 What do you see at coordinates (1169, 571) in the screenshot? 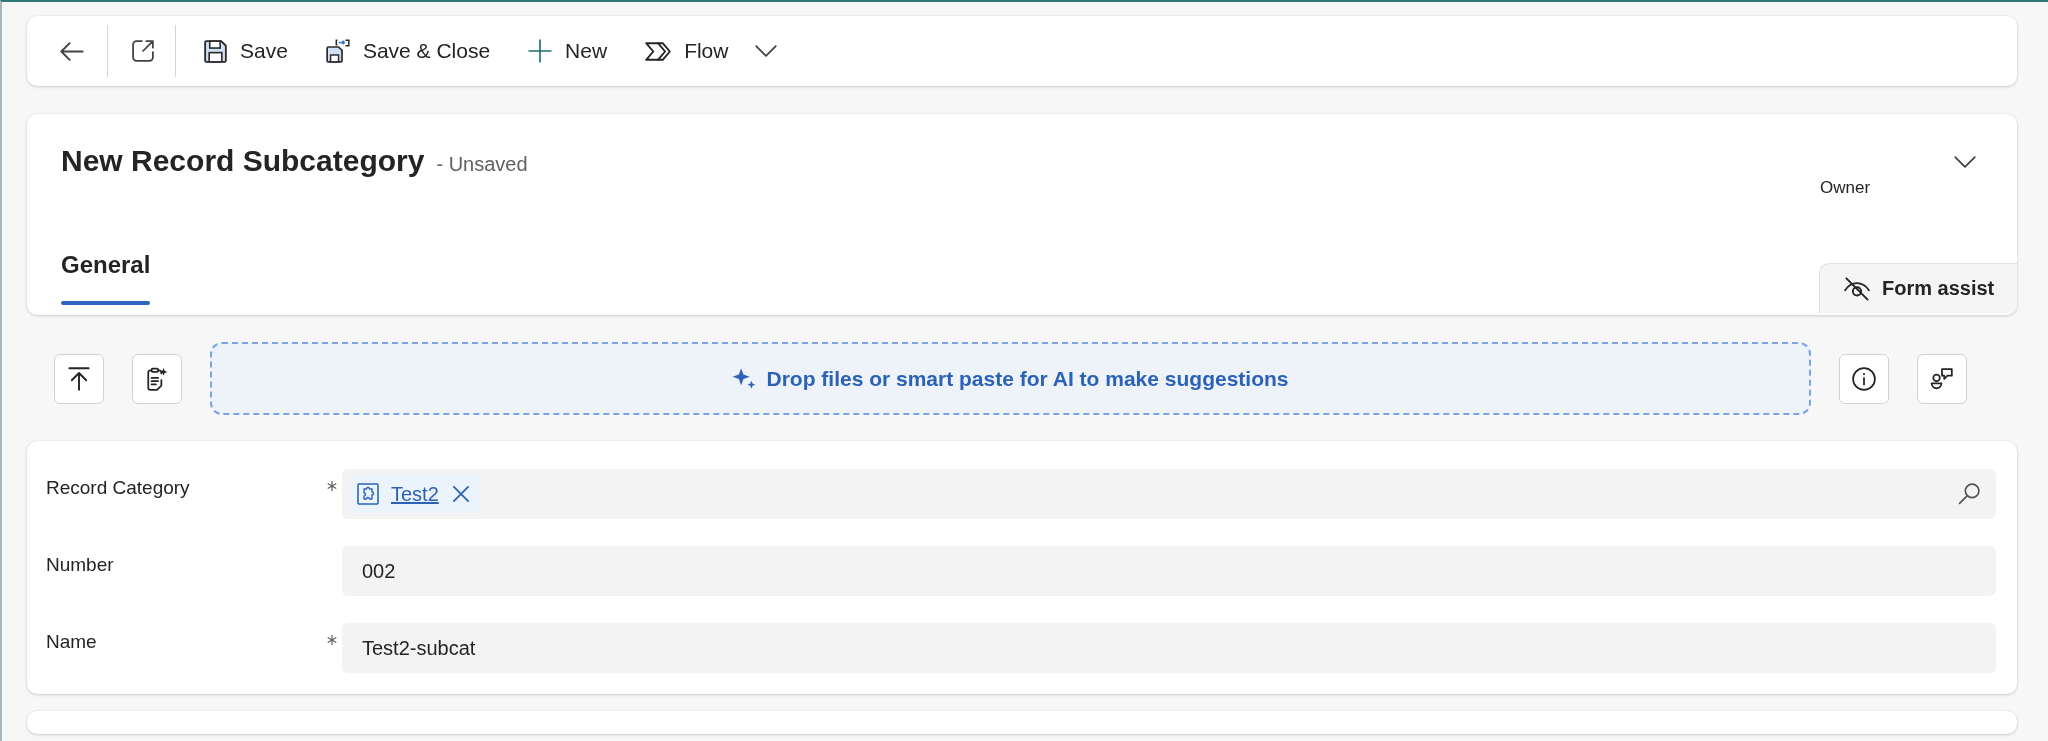
I see `text-field: 002` at bounding box center [1169, 571].